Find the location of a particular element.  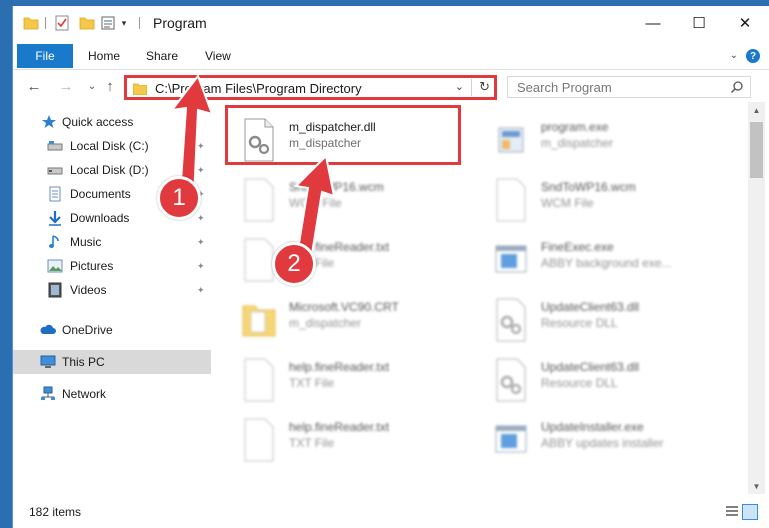

file-name: program.exe is located at coordinates (575, 127).